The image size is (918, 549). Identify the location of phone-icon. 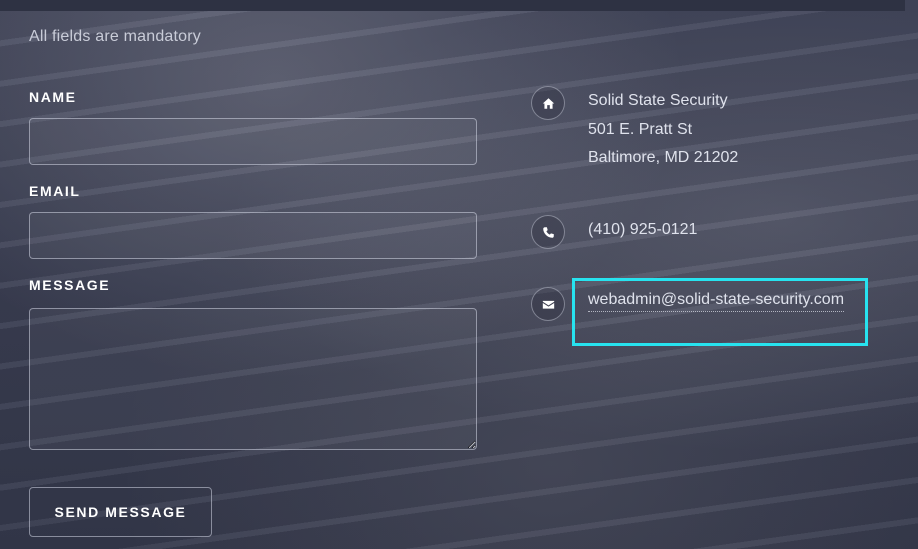
(548, 232).